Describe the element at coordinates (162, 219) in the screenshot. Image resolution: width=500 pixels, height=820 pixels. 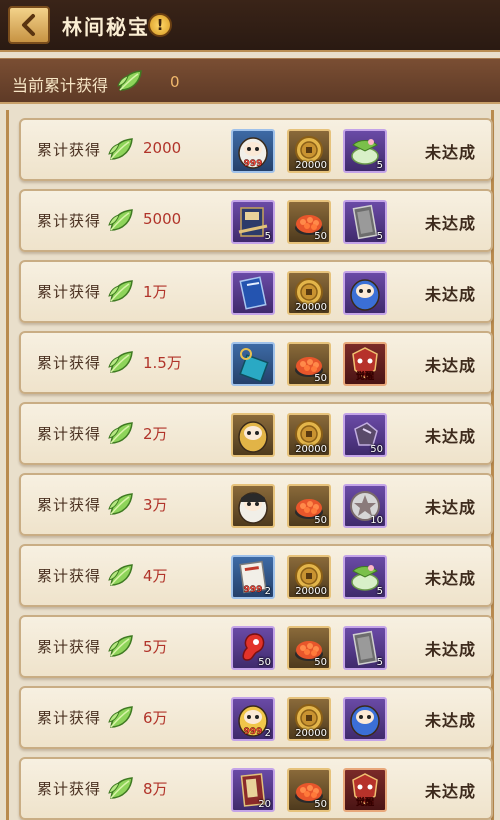
I see `row-amount: 5000` at that location.